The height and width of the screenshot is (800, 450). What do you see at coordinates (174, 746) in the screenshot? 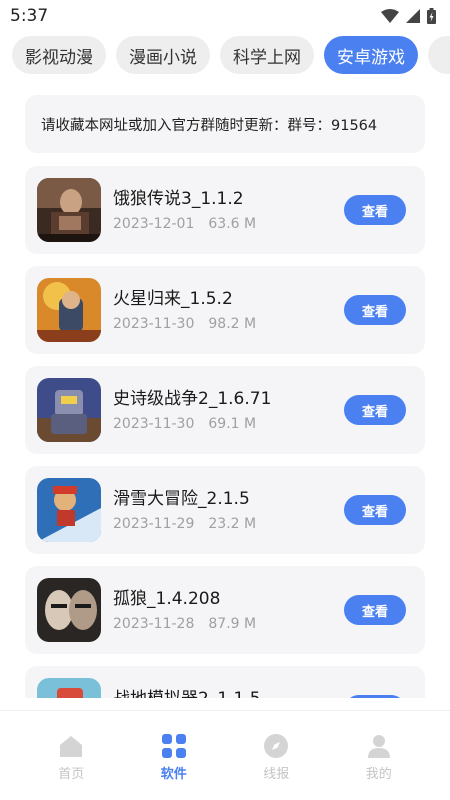
I see `apps-grid-icon` at bounding box center [174, 746].